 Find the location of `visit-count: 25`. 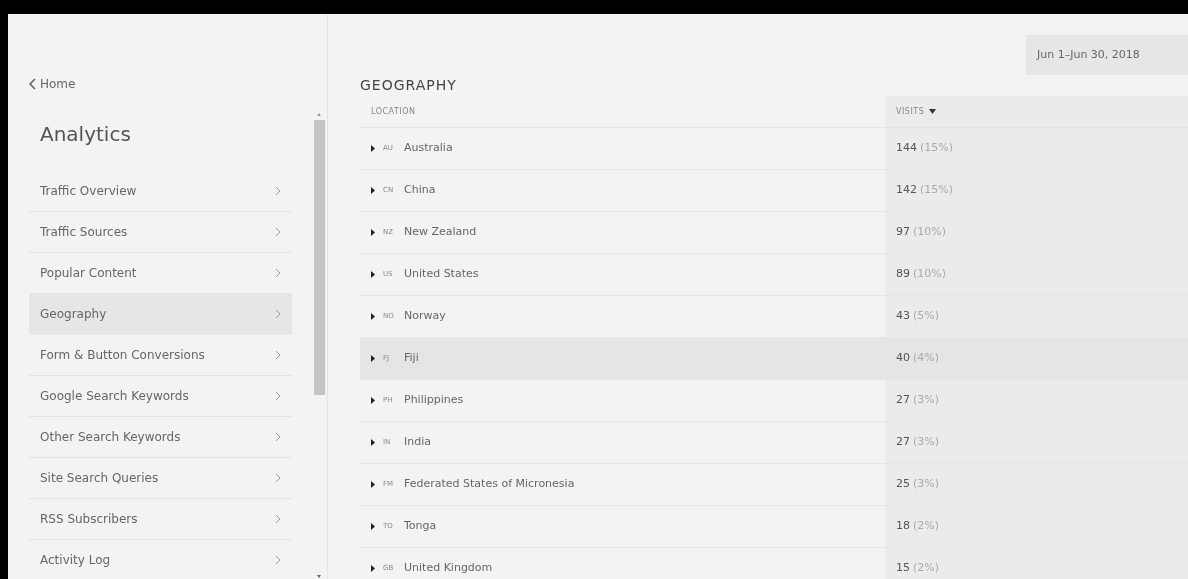

visit-count: 25 is located at coordinates (903, 484).